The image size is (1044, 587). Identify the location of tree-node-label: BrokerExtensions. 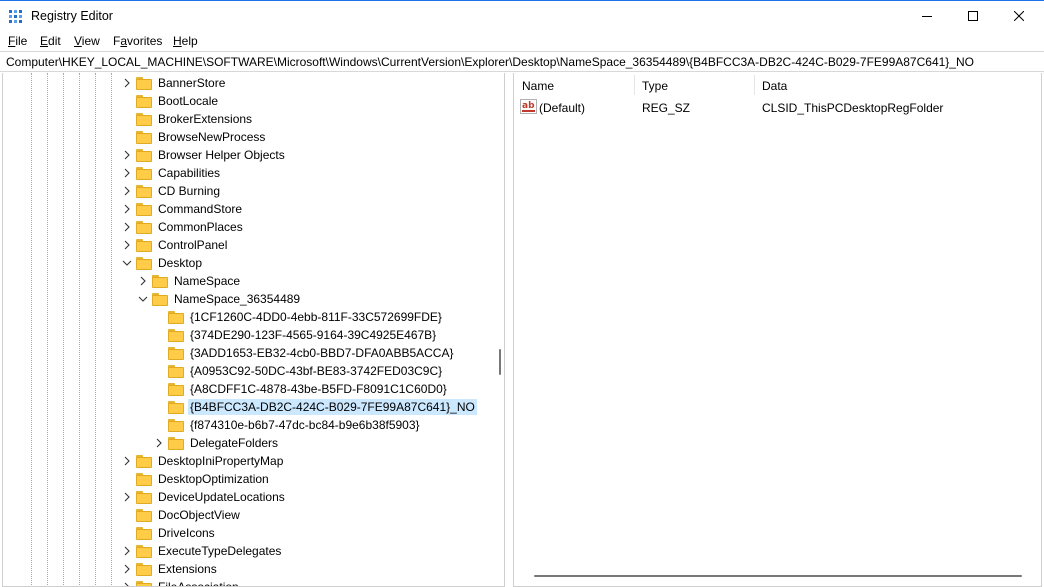
(205, 119).